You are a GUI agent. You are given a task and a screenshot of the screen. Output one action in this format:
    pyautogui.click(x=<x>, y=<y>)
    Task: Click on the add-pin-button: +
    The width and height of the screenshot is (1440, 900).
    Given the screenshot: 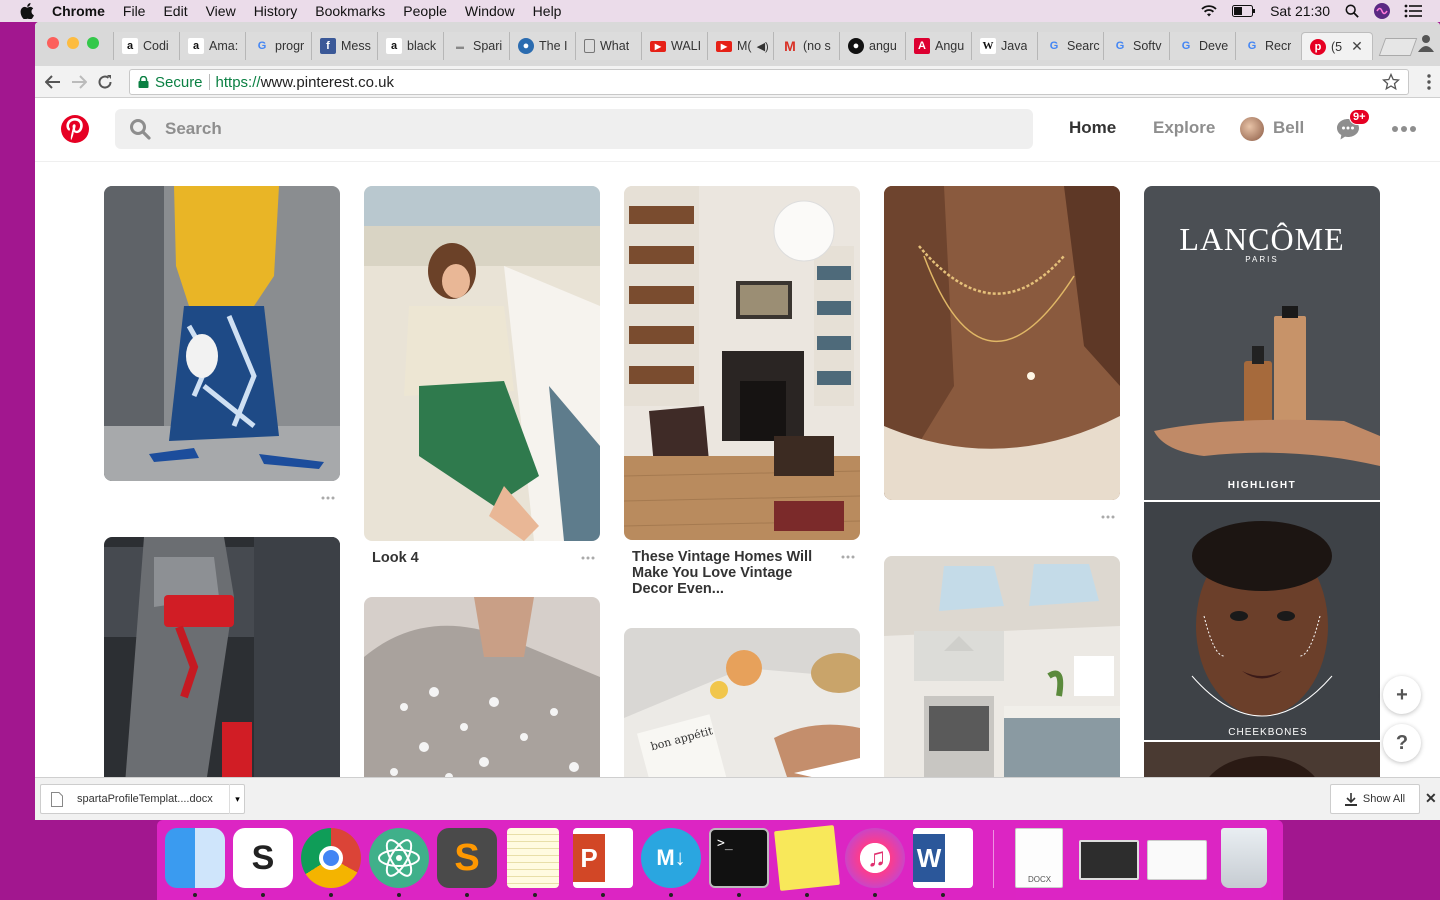 What is the action you would take?
    pyautogui.click(x=1402, y=695)
    